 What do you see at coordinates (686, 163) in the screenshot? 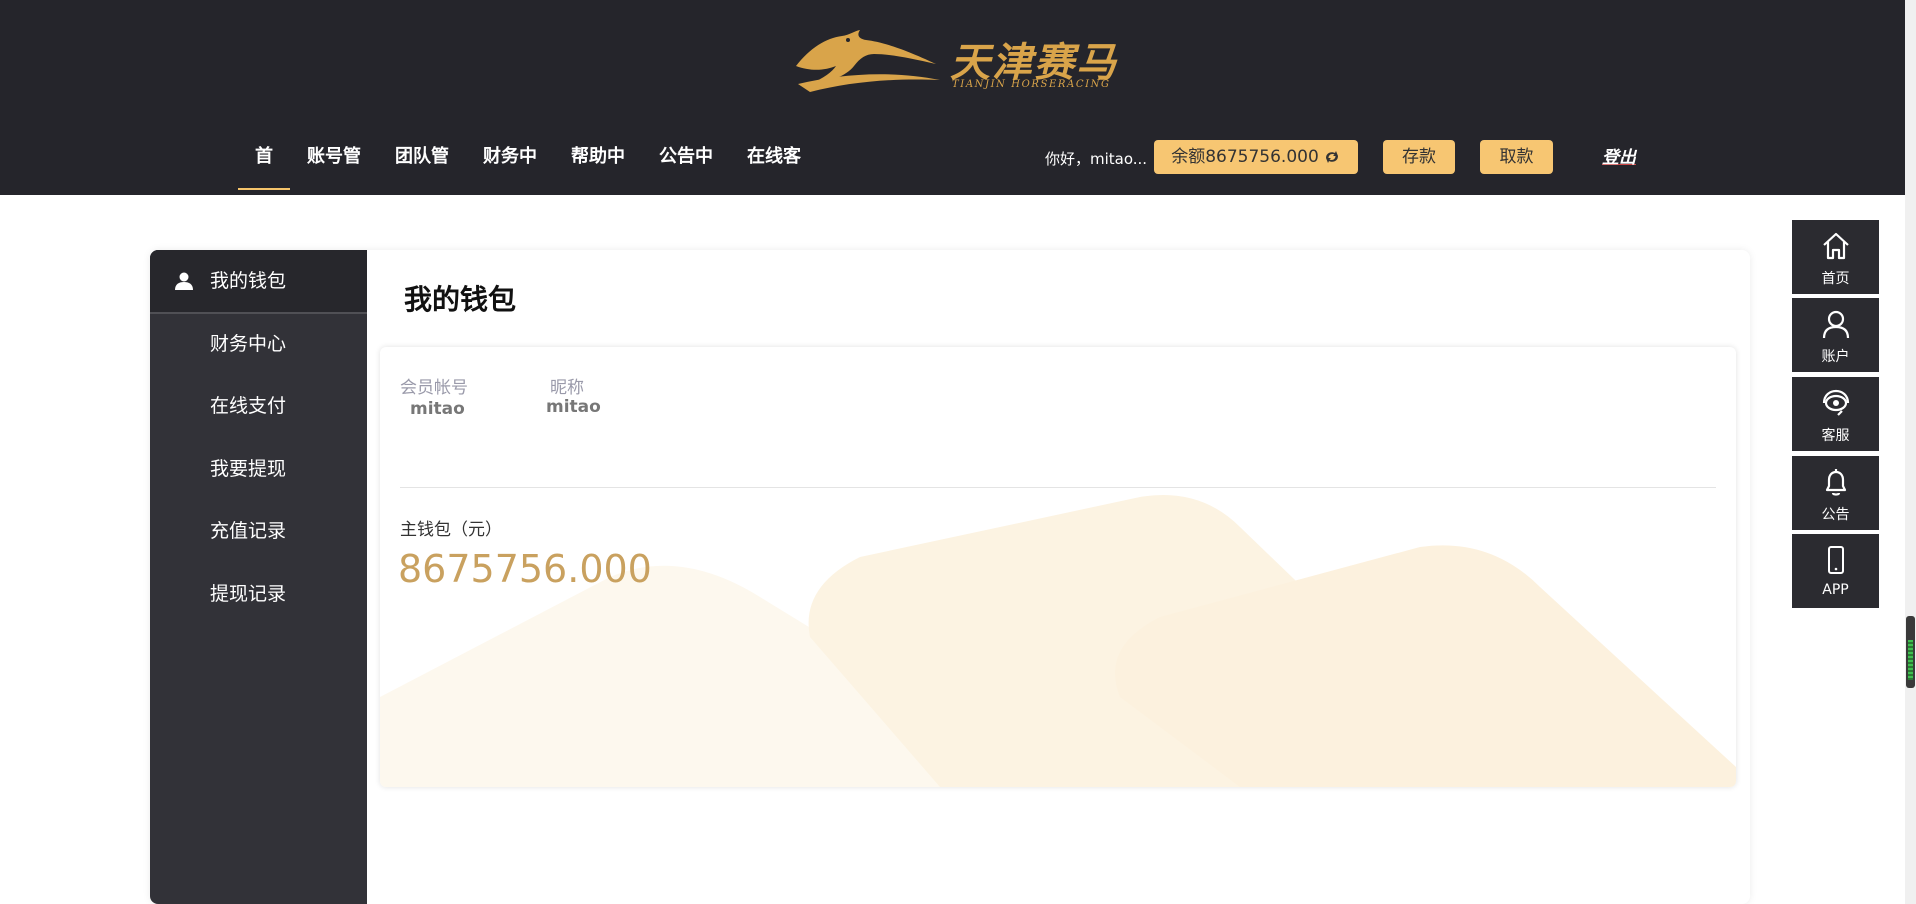
I see `nav-item-notice: 公告中` at bounding box center [686, 163].